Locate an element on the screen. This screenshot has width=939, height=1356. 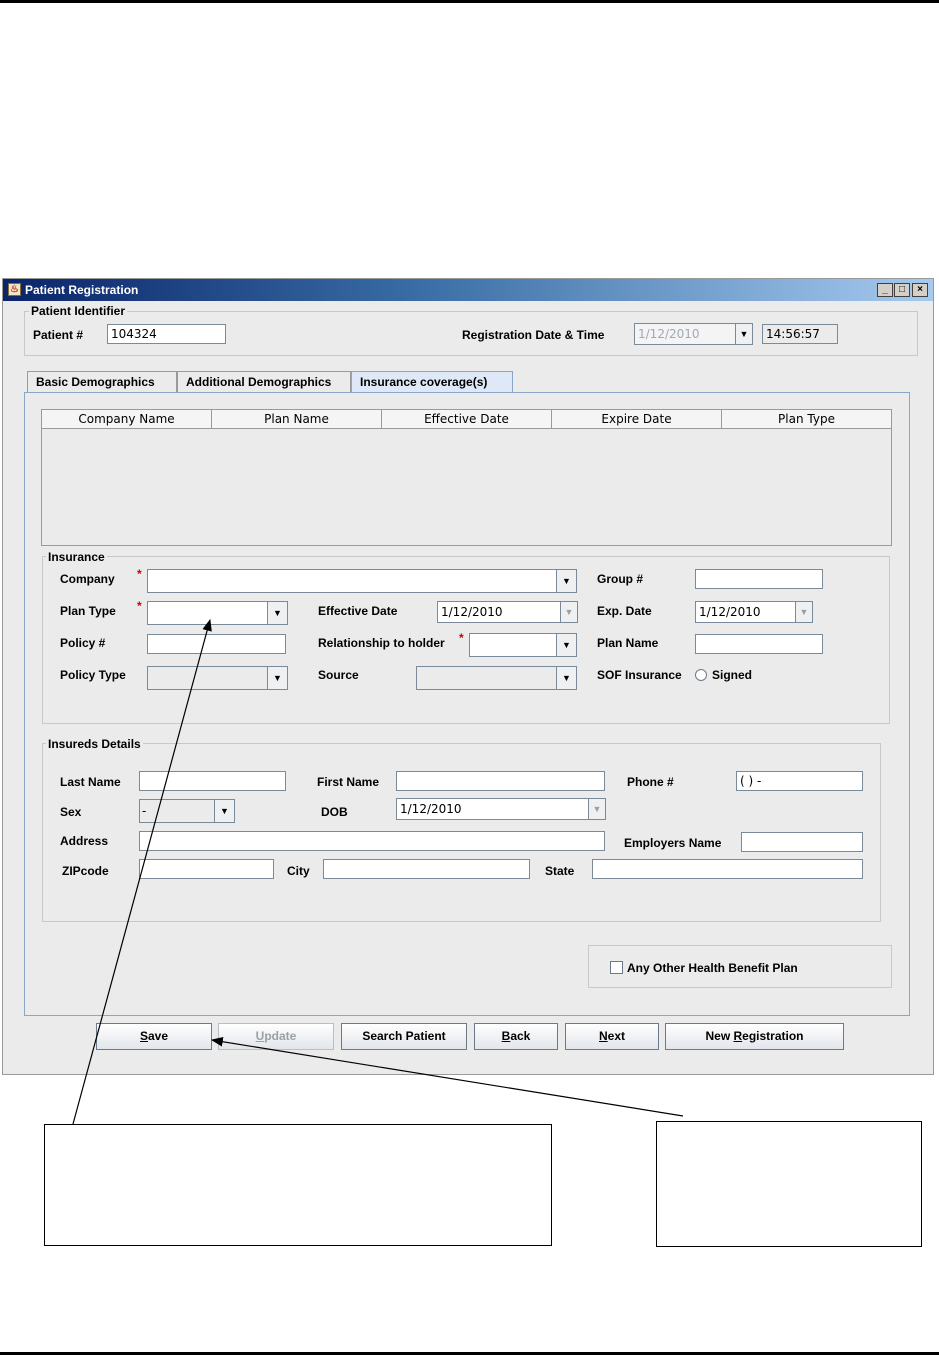
callout-arrow-plan-type is located at coordinates (142, 871).